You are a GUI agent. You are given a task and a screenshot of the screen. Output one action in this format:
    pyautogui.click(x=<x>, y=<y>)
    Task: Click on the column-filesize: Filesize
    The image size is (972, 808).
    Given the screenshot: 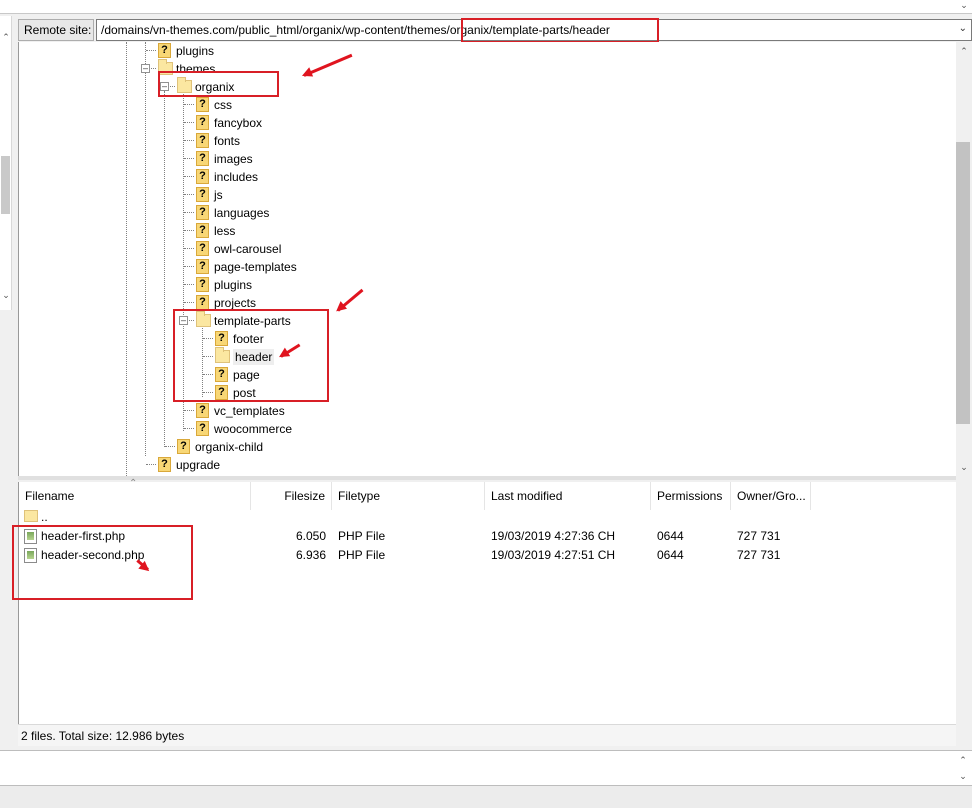 What is the action you would take?
    pyautogui.click(x=291, y=496)
    